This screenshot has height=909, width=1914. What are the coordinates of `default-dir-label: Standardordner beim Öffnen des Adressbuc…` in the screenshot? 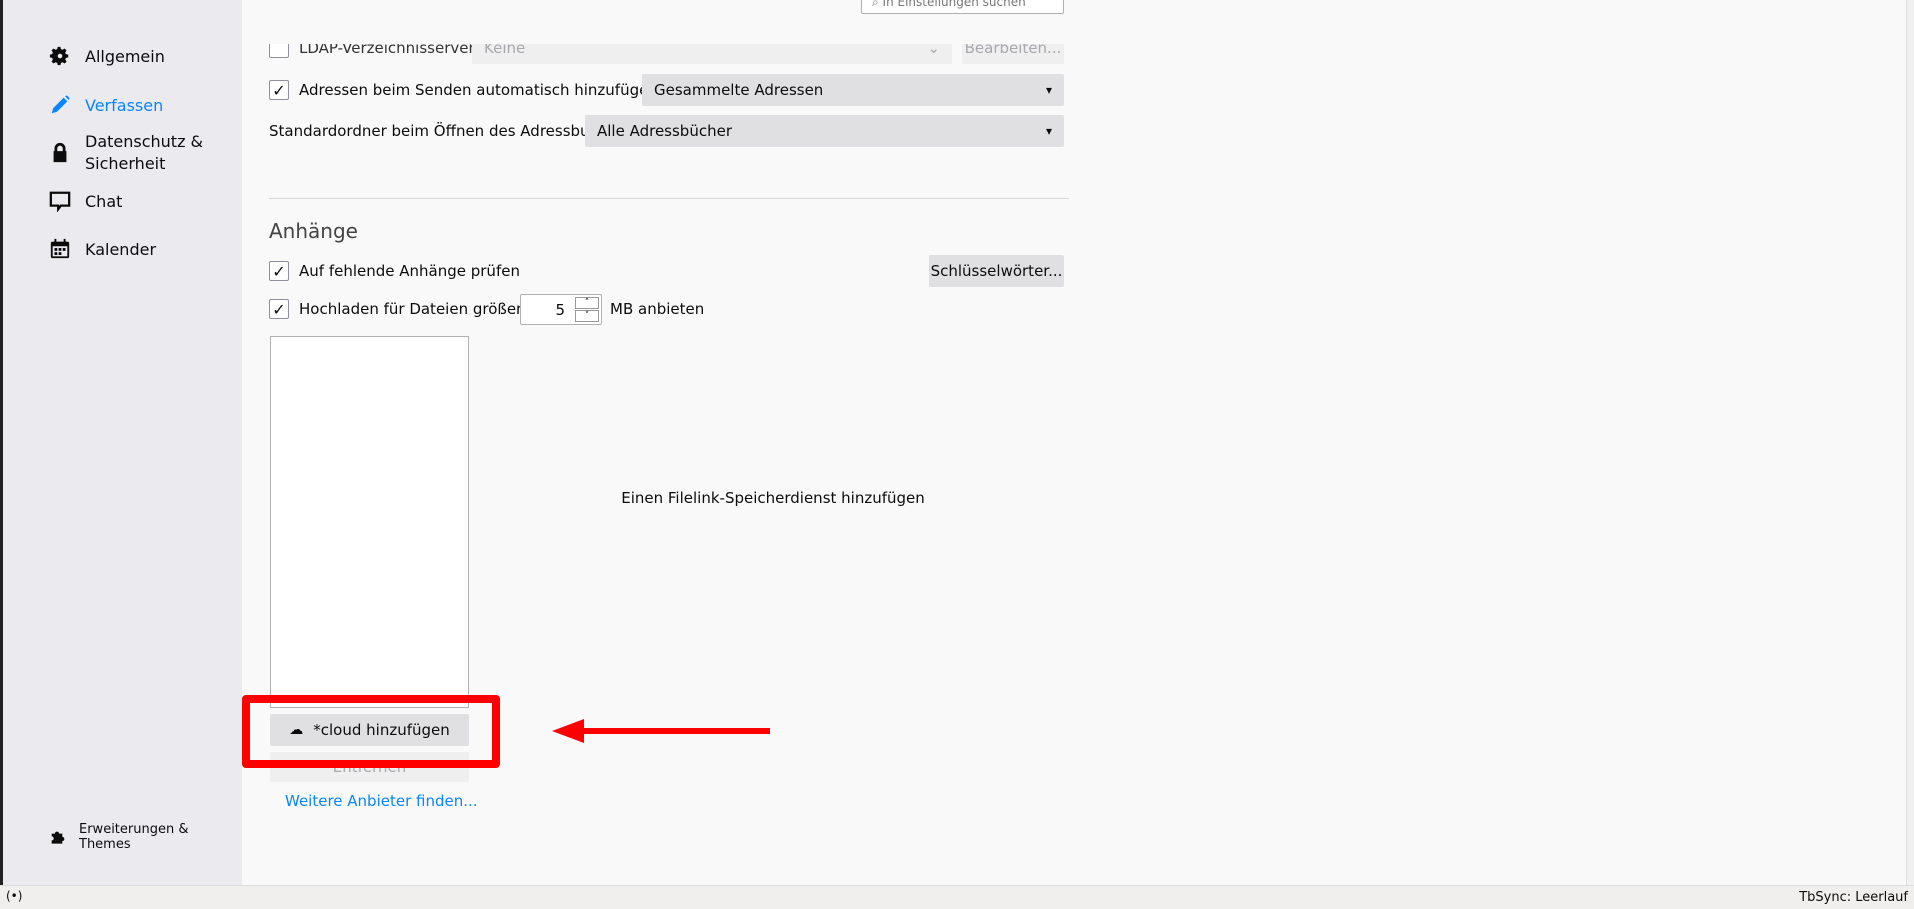 It's located at (445, 131).